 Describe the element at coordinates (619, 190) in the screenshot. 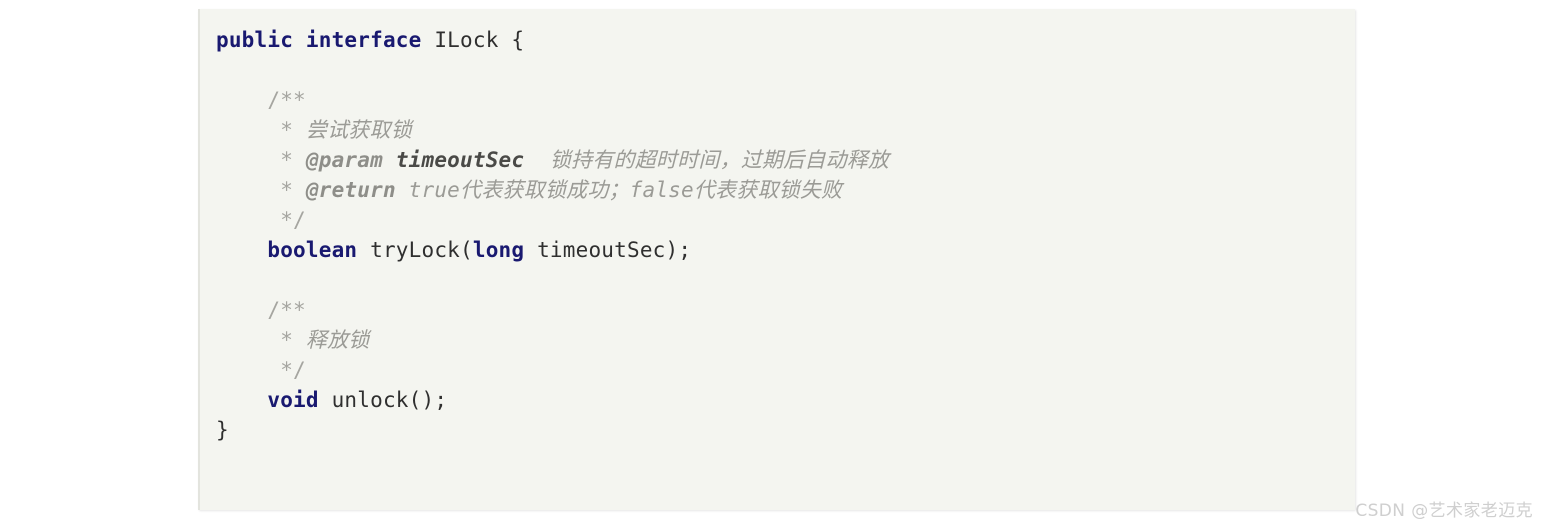

I see `code-token-comment: true代表获取锁成功；false代表获取锁失败` at that location.